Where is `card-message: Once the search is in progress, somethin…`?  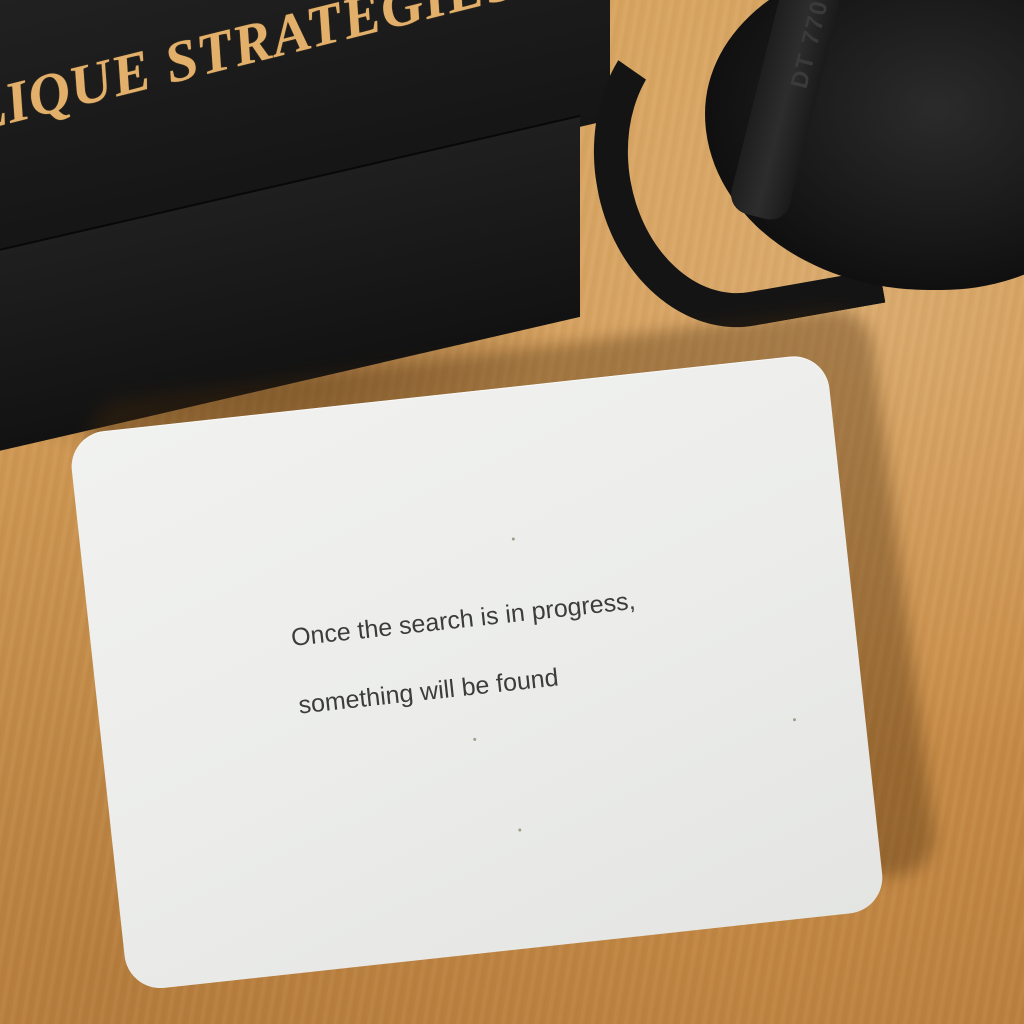 card-message: Once the search is in progress, somethin… is located at coordinates (504, 649).